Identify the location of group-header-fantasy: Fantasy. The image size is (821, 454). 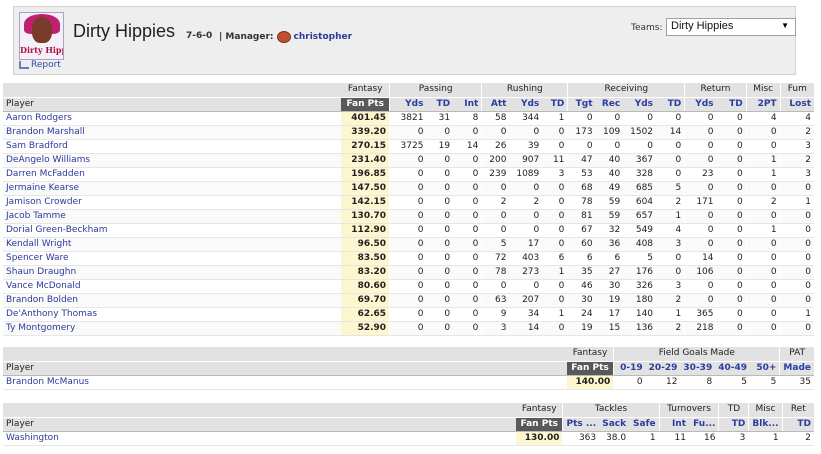
(365, 90).